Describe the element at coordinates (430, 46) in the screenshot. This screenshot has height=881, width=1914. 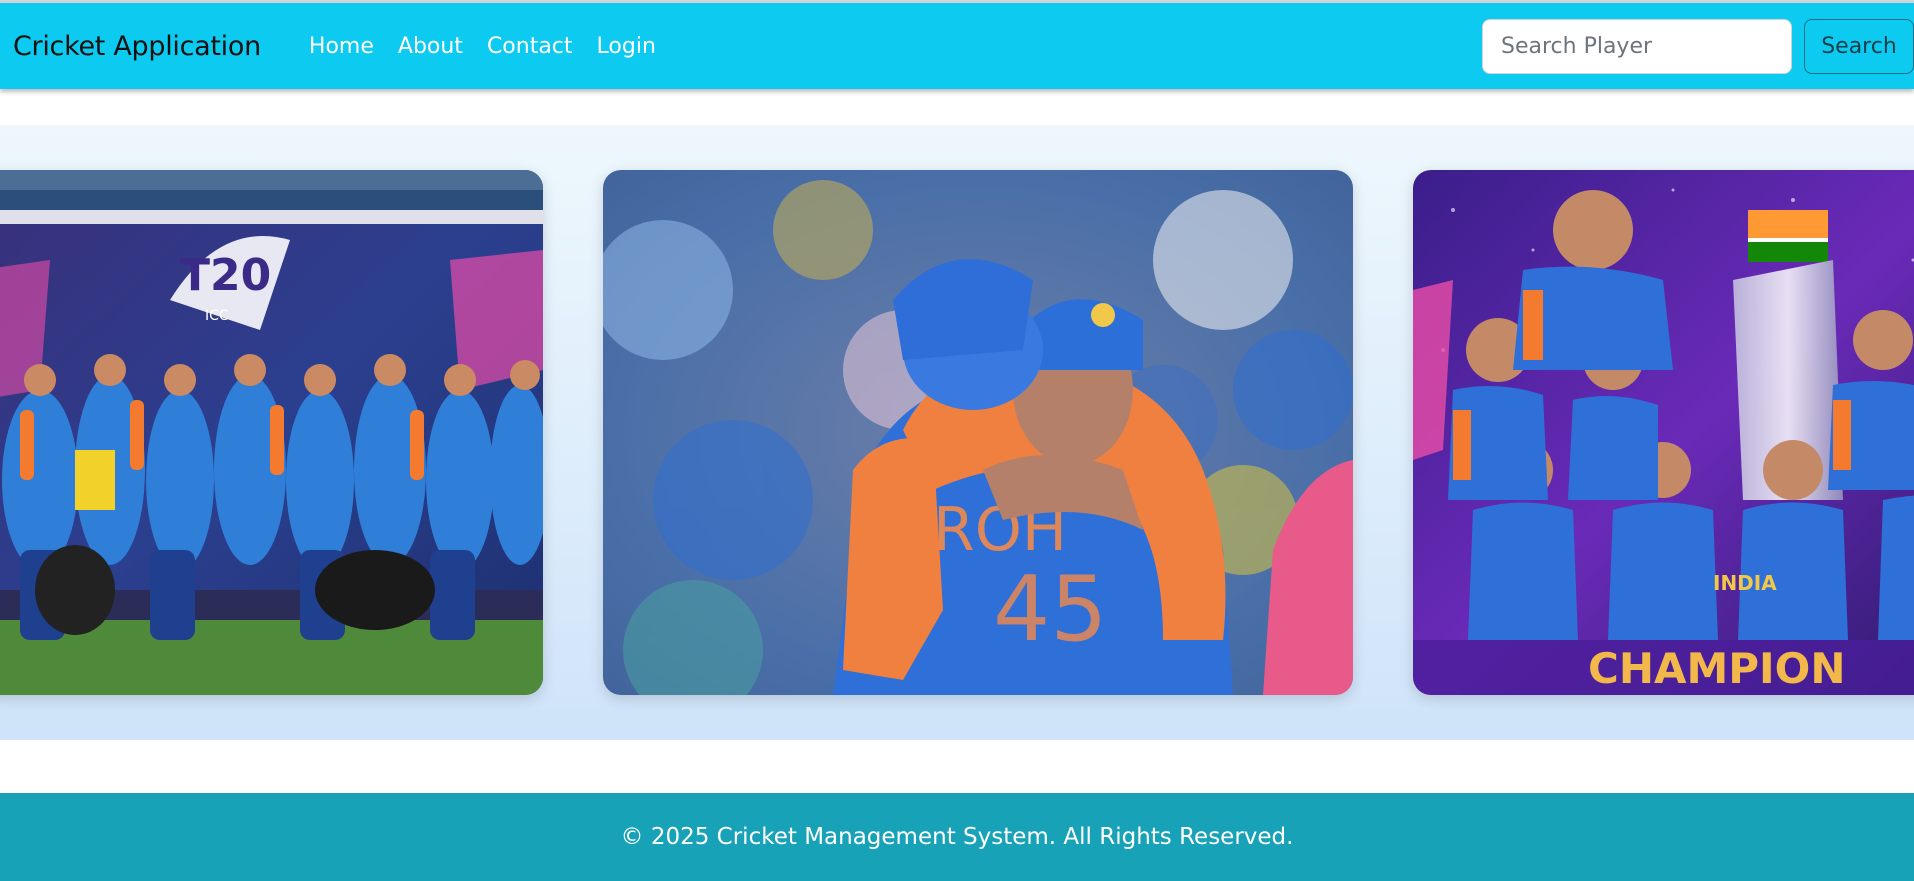
I see `nav-link-about: About` at that location.